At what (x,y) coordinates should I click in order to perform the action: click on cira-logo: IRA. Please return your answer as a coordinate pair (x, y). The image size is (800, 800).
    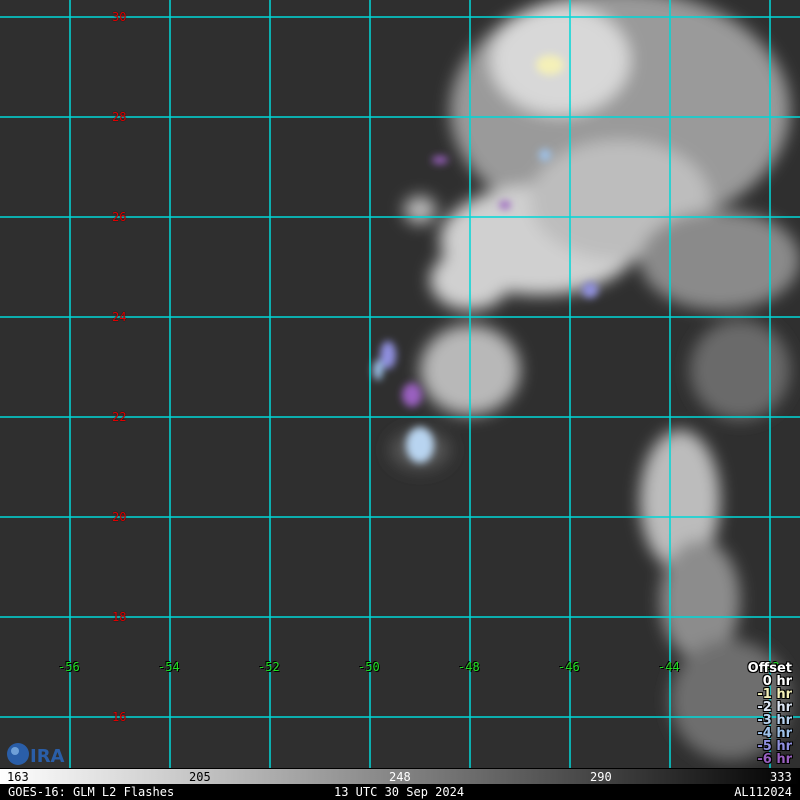
    Looking at the image, I should click on (36, 755).